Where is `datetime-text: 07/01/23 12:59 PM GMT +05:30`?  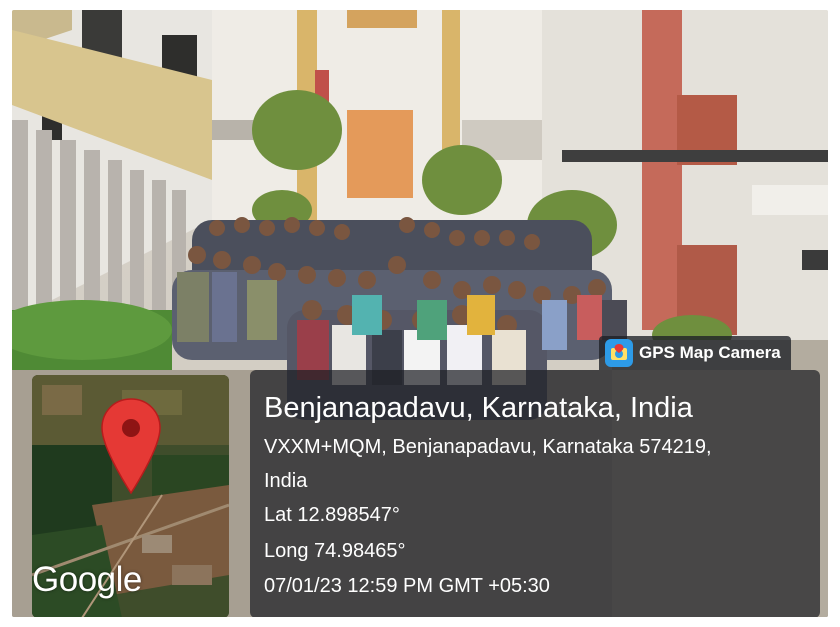 datetime-text: 07/01/23 12:59 PM GMT +05:30 is located at coordinates (407, 586).